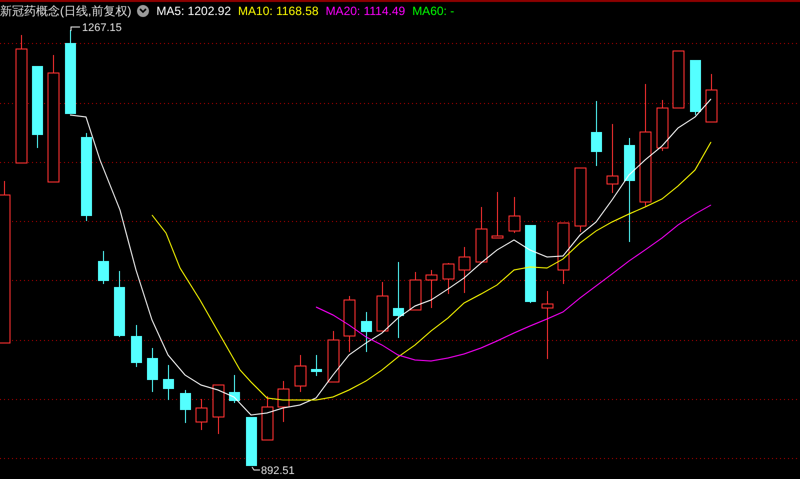 Image resolution: width=800 pixels, height=479 pixels. What do you see at coordinates (278, 11) in the screenshot?
I see `moving-average-label: MA10: 1168.58` at bounding box center [278, 11].